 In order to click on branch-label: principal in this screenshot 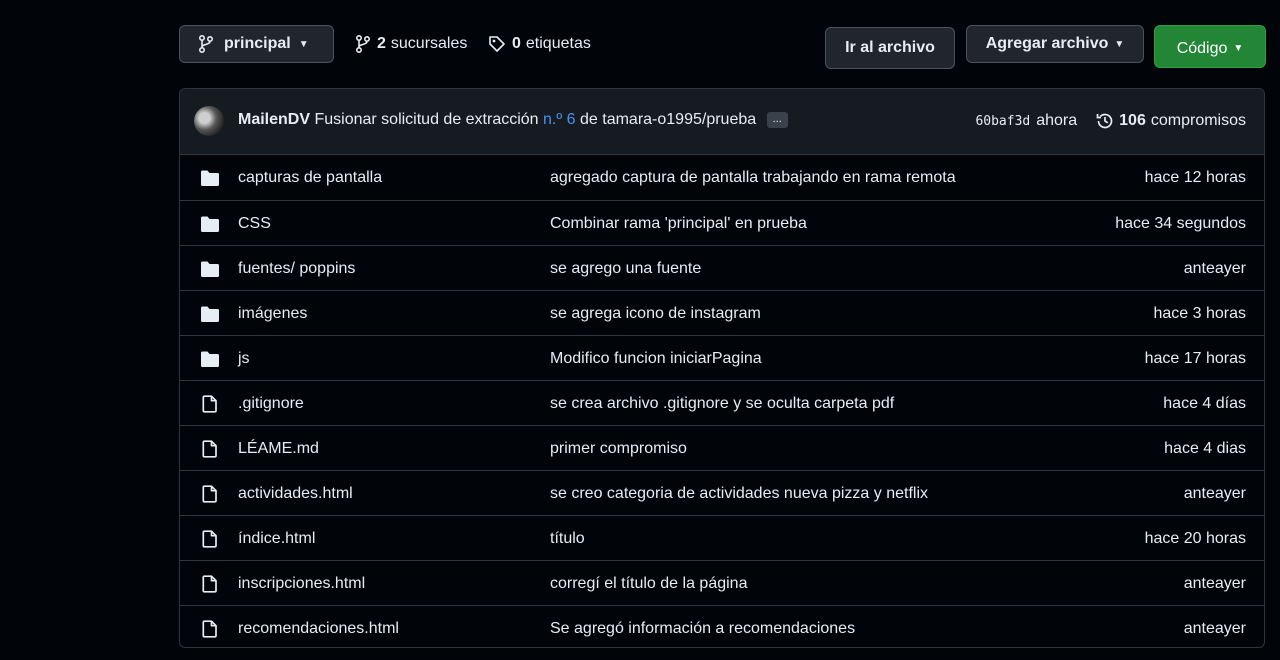, I will do `click(257, 43)`.